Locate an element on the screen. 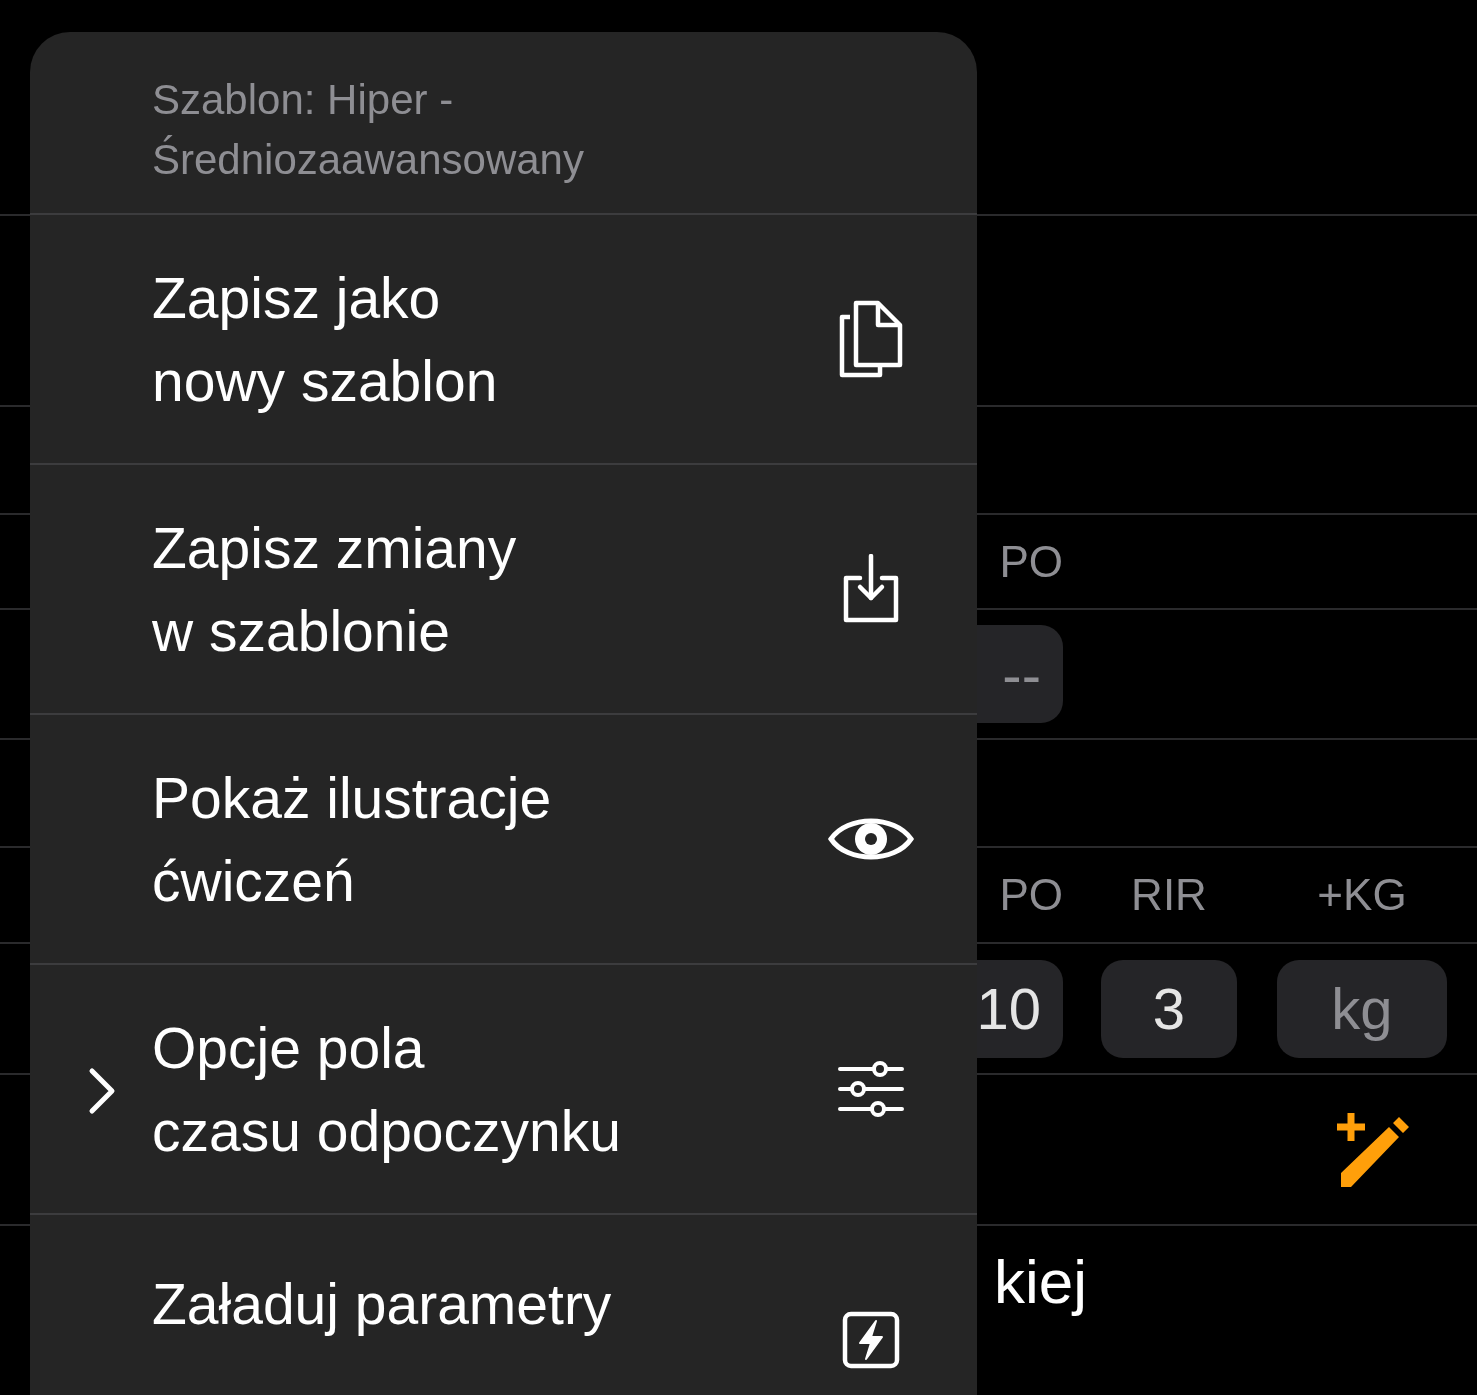 This screenshot has width=1477, height=1395. menu-item: Zapisz zmiany w szablonie is located at coordinates (503, 590).